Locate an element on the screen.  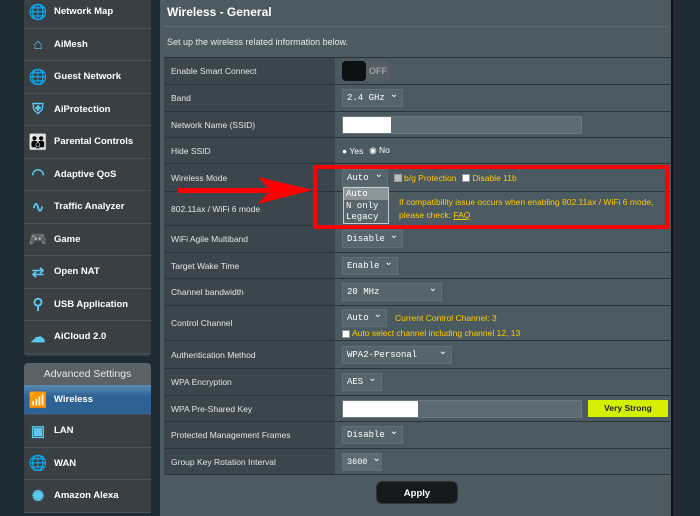
sidebar-item-label: Amazon Alexa is located at coordinates (86, 496).